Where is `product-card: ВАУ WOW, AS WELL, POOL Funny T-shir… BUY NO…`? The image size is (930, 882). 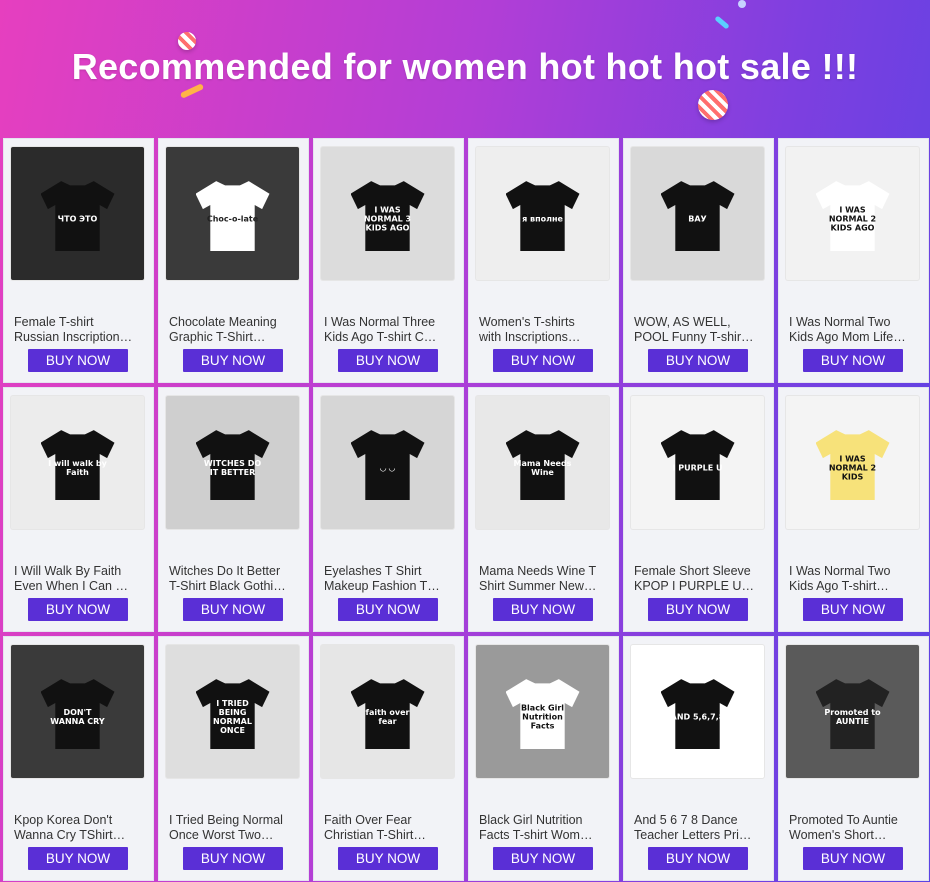
product-card: ВАУ WOW, AS WELL, POOL Funny T-shir… BUY NO… is located at coordinates (698, 260).